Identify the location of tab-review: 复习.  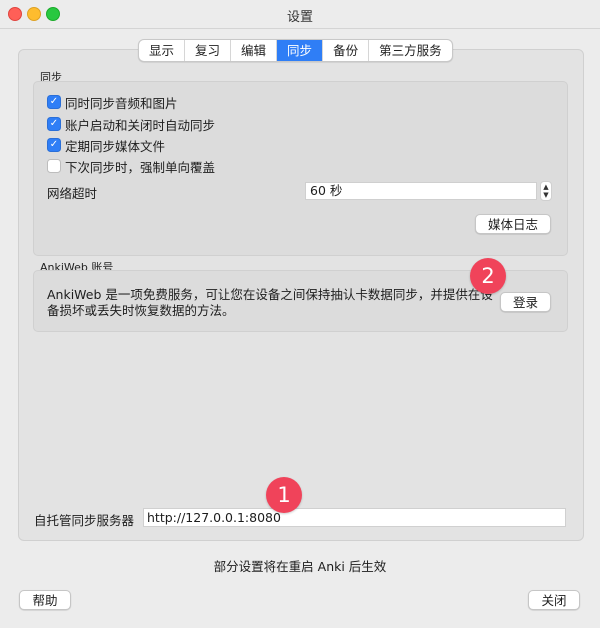
(208, 50).